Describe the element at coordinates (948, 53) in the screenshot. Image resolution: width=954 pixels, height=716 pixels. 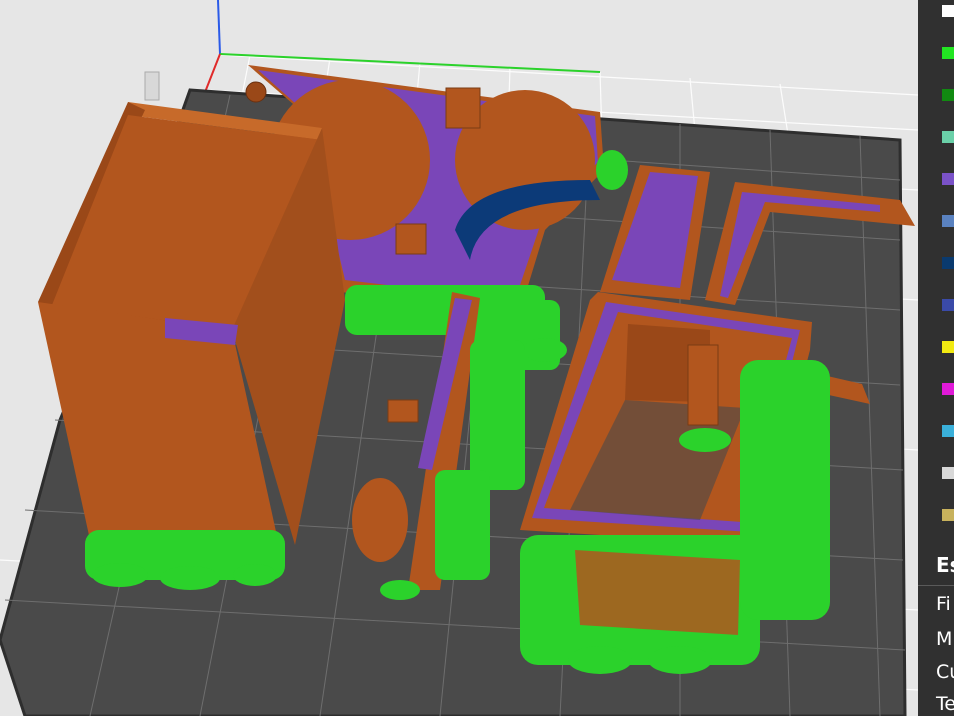
I see `legend-bright-green-swatch` at that location.